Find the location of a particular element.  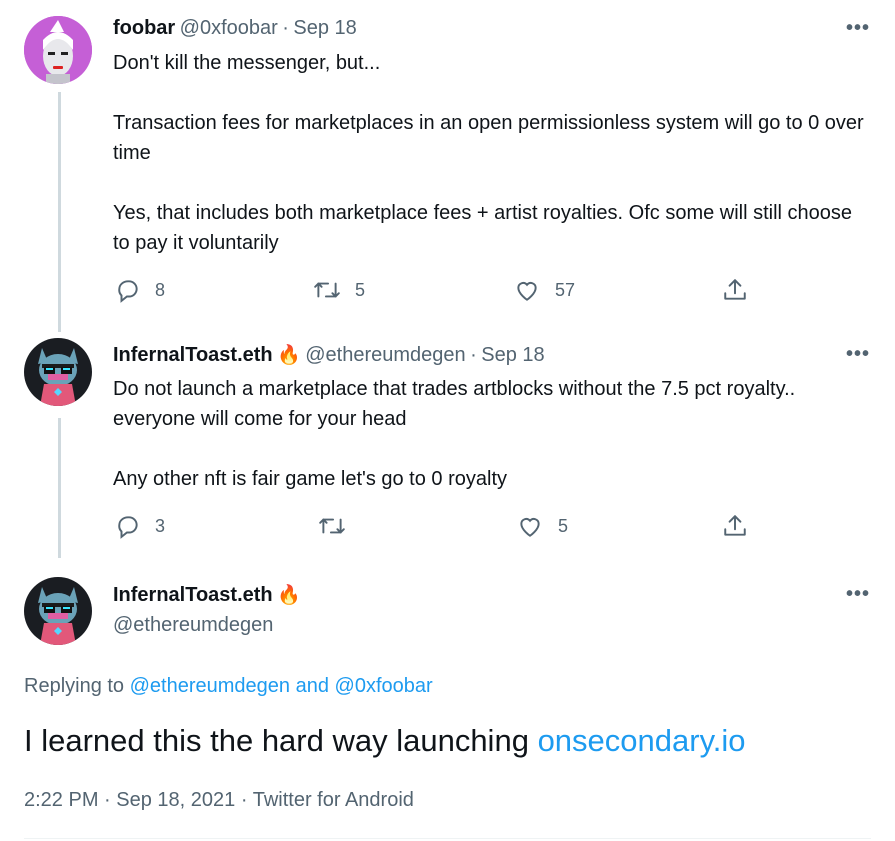

like-count: 5 is located at coordinates (563, 525).